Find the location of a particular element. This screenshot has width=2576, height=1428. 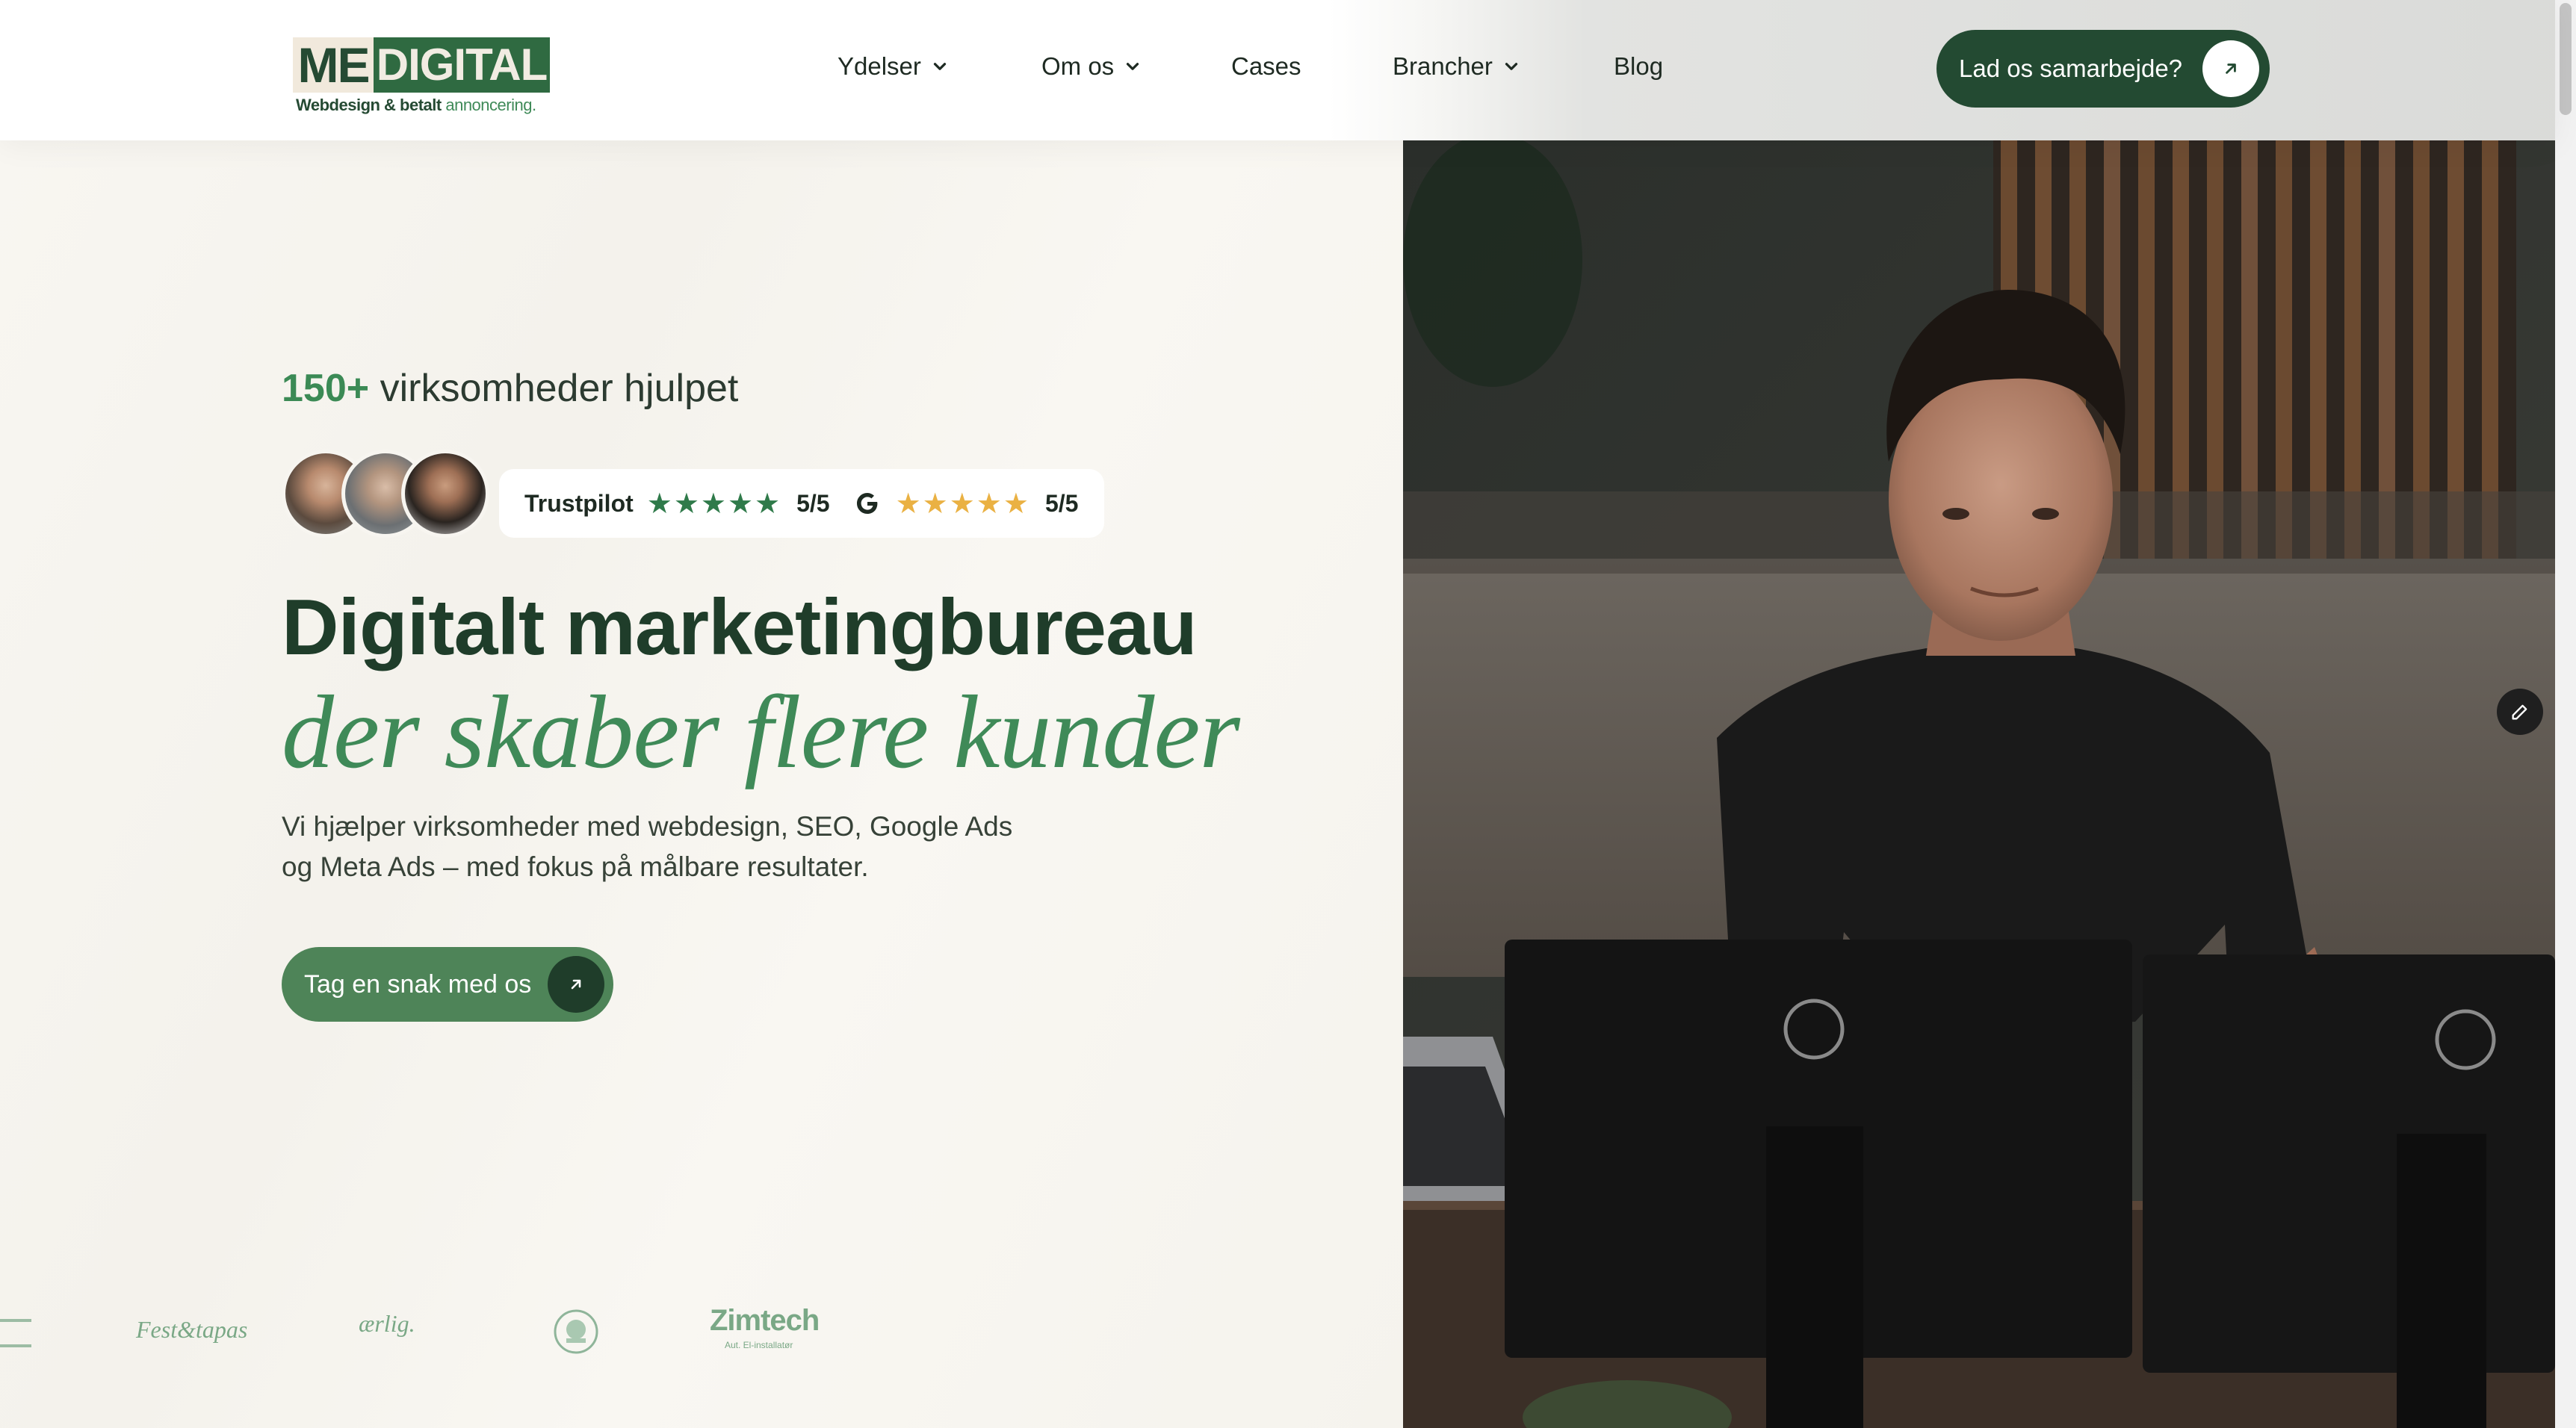

google-score: 5/5 is located at coordinates (1061, 503).